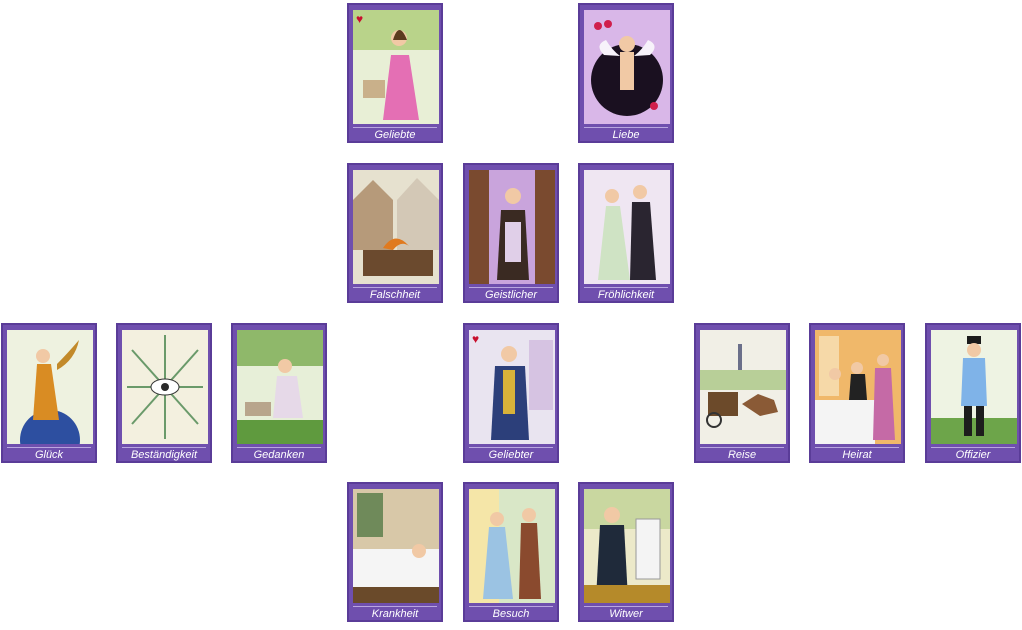  What do you see at coordinates (627, 227) in the screenshot?
I see `card-froehlichkeit-illustration` at bounding box center [627, 227].